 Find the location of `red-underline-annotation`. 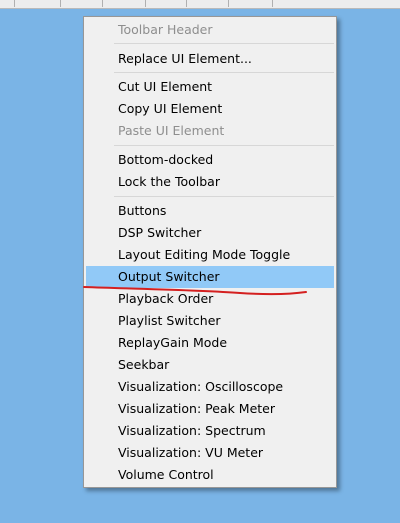

red-underline-annotation is located at coordinates (195, 291).